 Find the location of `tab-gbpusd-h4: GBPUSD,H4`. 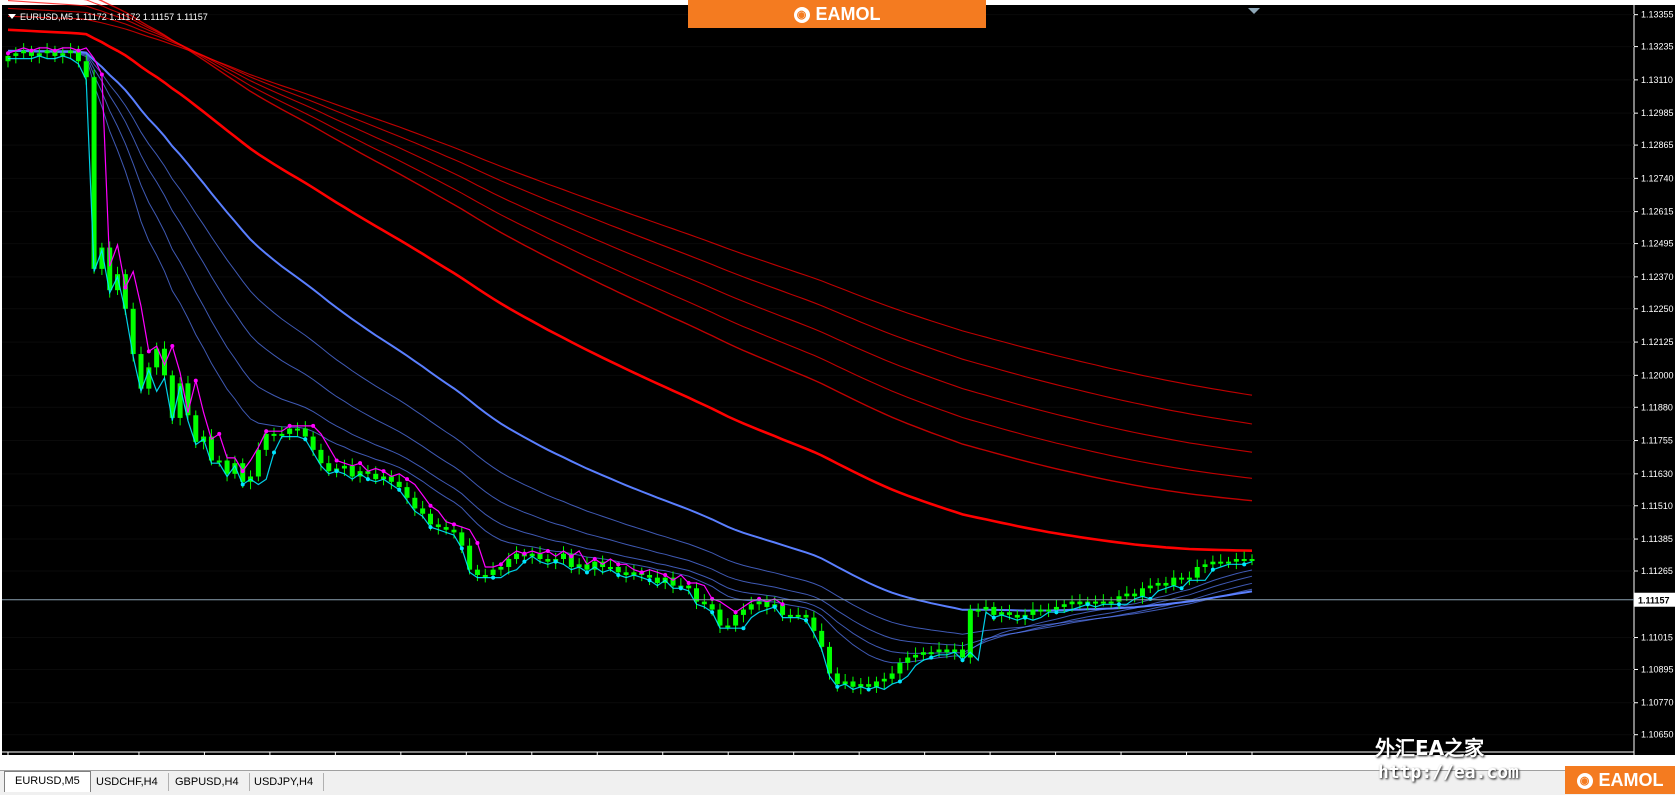

tab-gbpusd-h4: GBPUSD,H4 is located at coordinates (207, 782).